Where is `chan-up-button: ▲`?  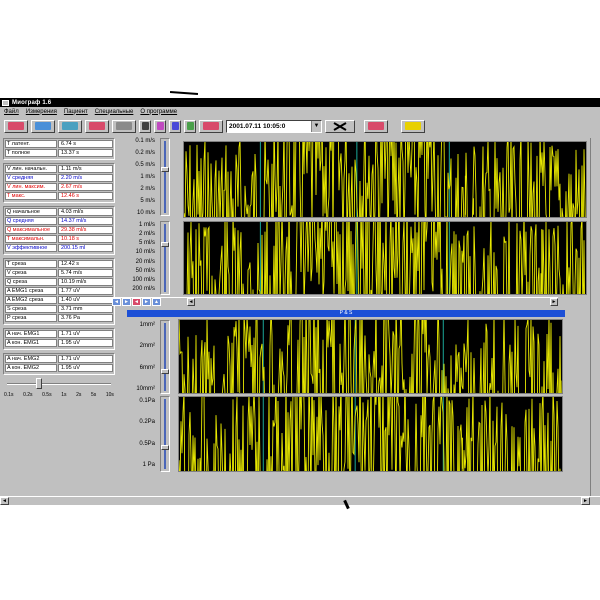
chan-up-button: ▲ is located at coordinates (156, 302).